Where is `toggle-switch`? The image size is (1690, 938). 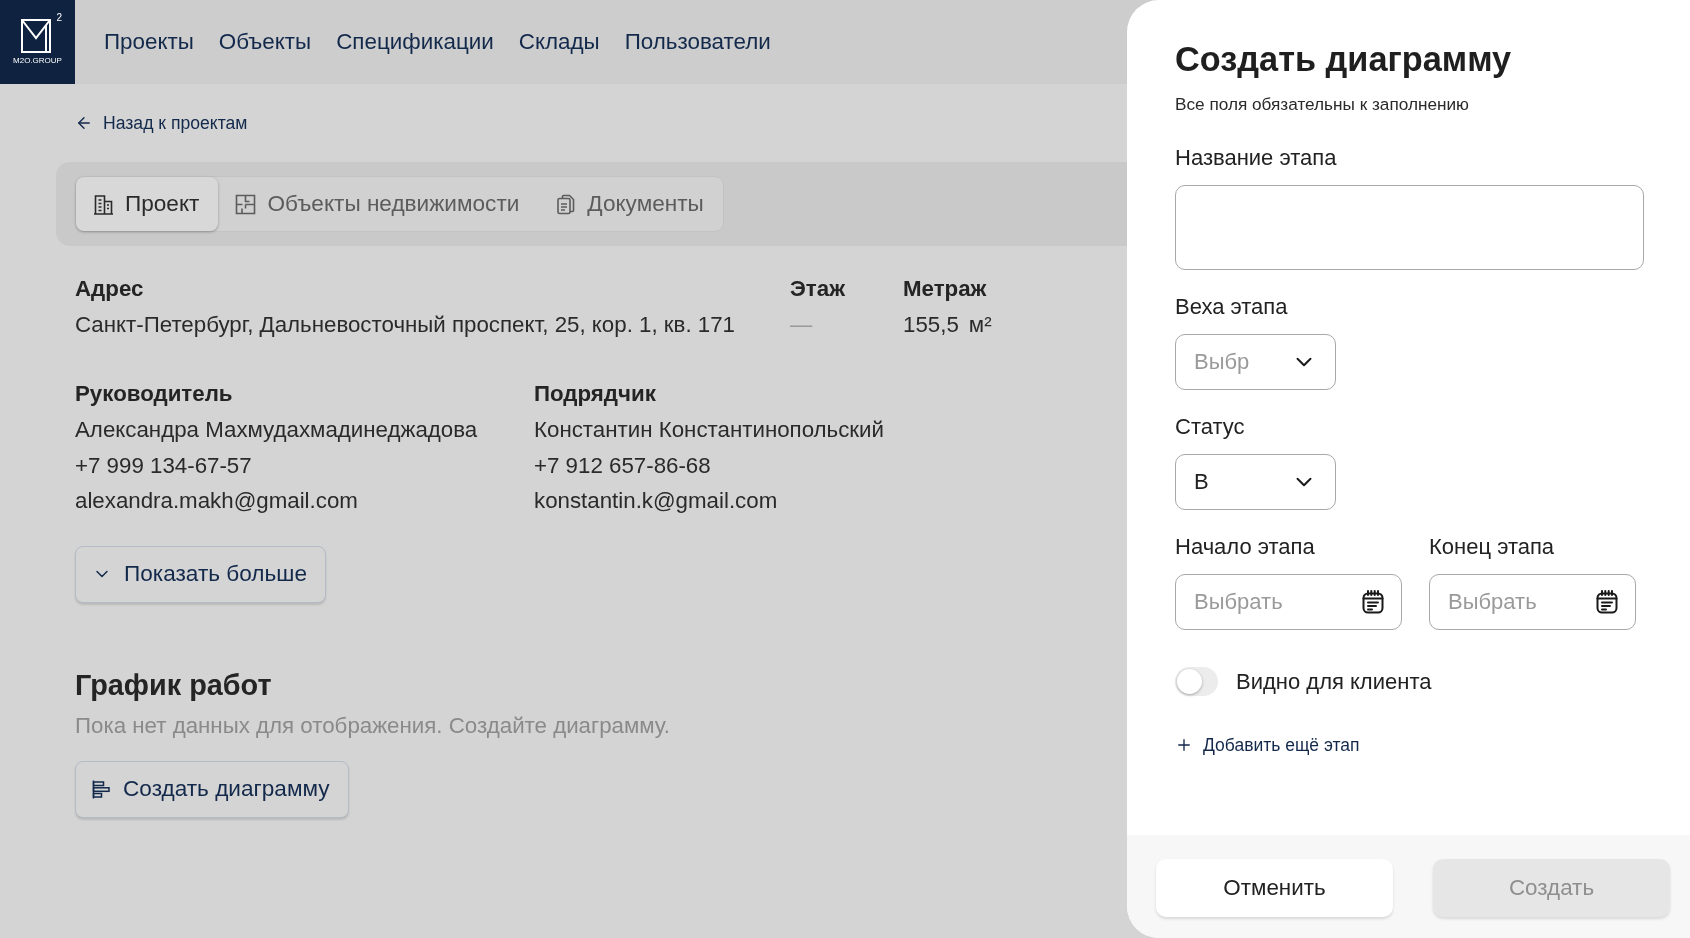 toggle-switch is located at coordinates (1196, 681).